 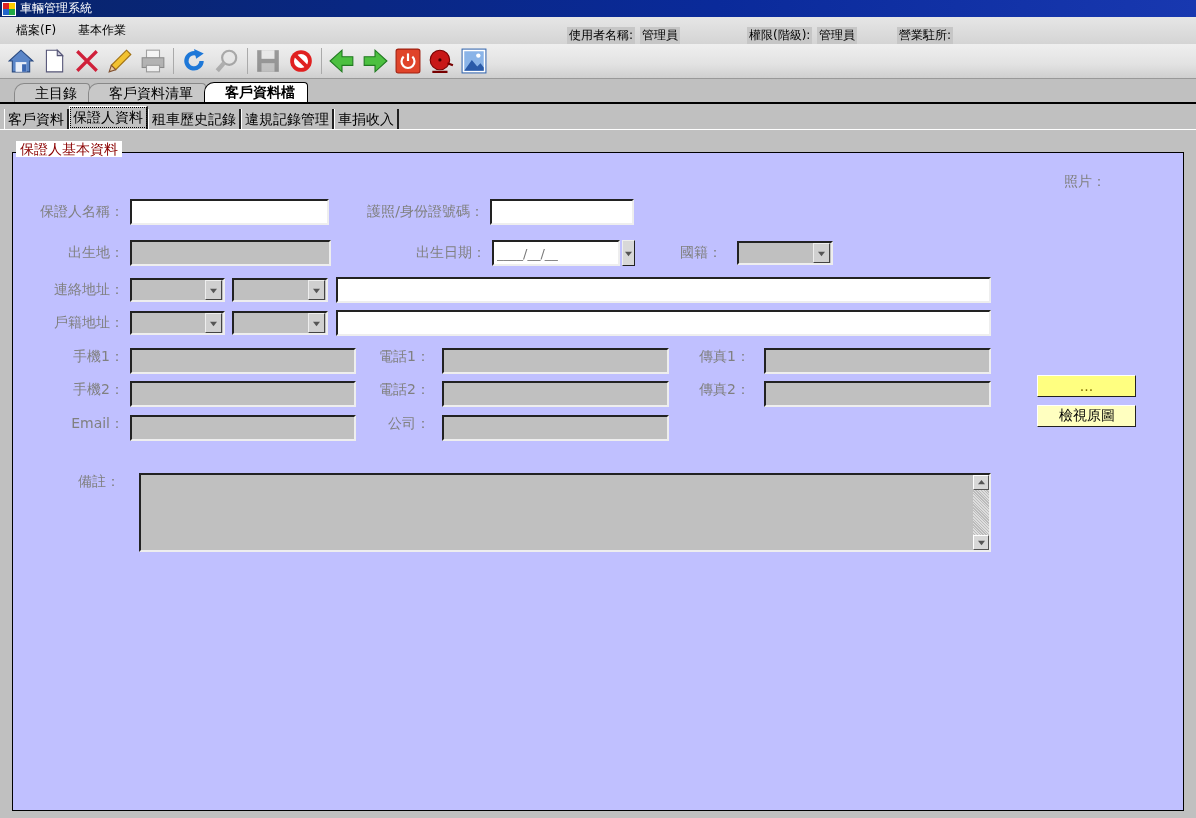 I want to click on tab: 主目錄, so click(x=52, y=92).